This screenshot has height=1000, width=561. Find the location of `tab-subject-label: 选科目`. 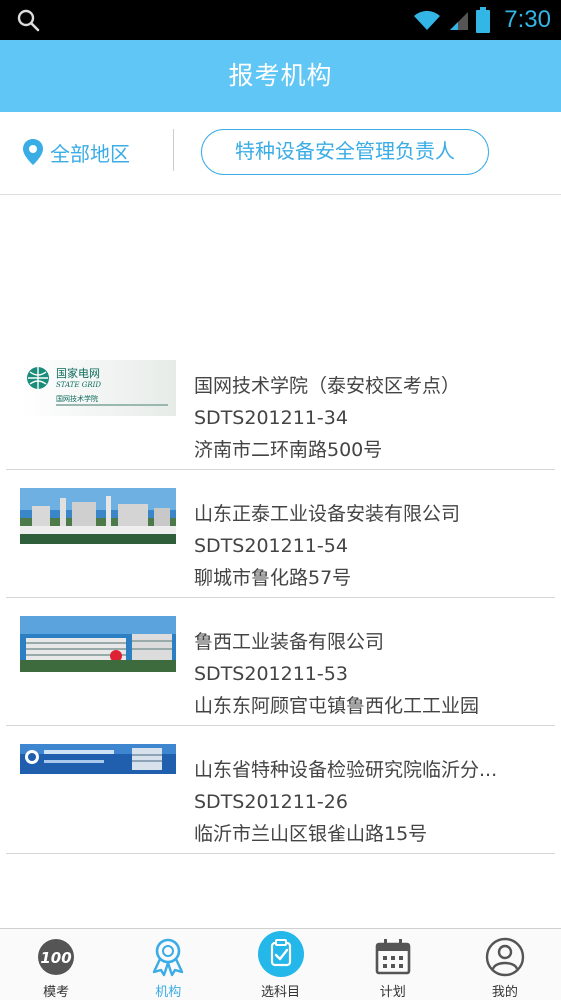

tab-subject-label: 选科目 is located at coordinates (281, 992).